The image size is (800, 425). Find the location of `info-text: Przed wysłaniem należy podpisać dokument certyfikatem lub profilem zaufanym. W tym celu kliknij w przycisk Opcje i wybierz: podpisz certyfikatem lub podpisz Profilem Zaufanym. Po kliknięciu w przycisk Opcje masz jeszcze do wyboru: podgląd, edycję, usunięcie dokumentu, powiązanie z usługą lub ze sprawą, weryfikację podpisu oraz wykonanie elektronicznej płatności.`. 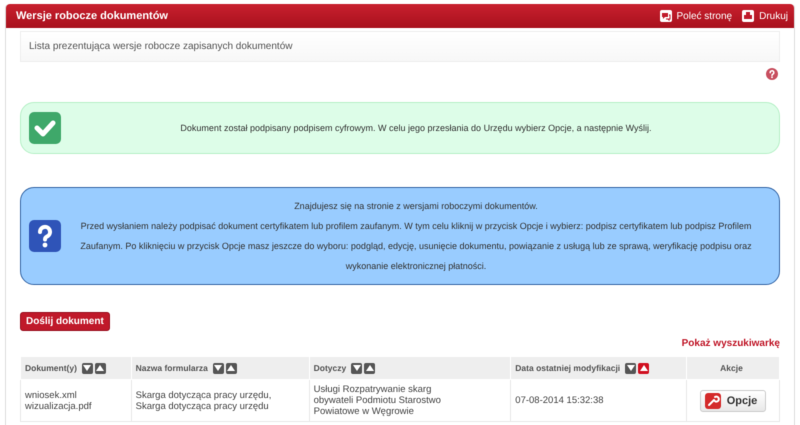

info-text: Przed wysłaniem należy podpisać dokument certyfikatem lub profilem zaufanym. W tym celu kliknij w przycisk Opcje i wybierz: podpisz certyfikatem lub podpisz Profilem Zaufanym. Po kliknięciu w przycisk Opcje masz jeszcze do wyboru: podgląd, edycję, usunięcie dokumentu, powiązanie z usługą lub ze sprawą, weryfikację podpisu oraz wykonanie elektronicznej płatności. is located at coordinates (416, 246).